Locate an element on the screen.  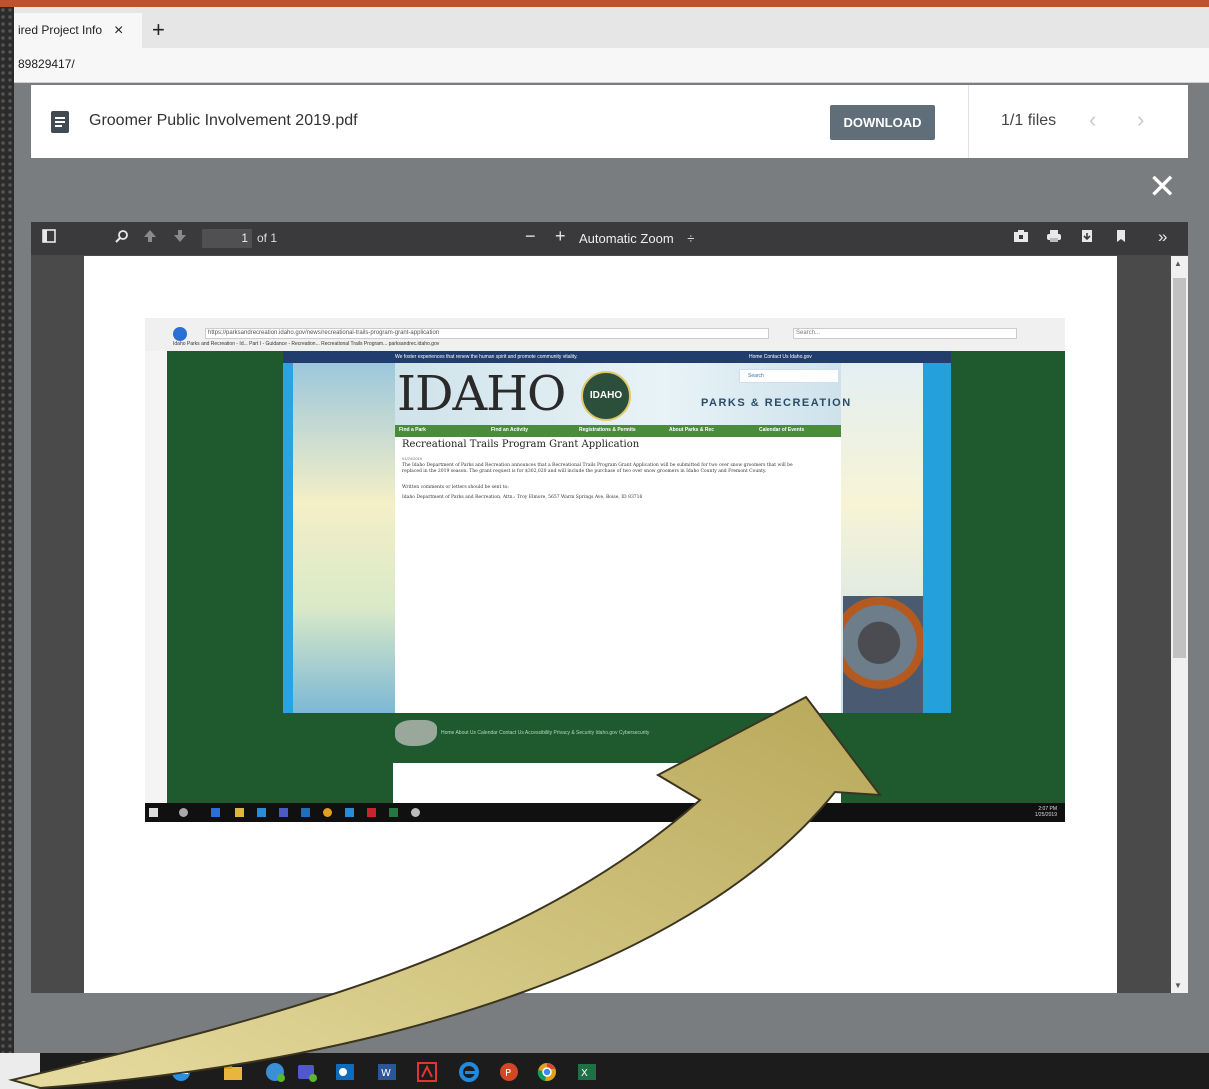
shot-excel-icon is located at coordinates (393, 812).